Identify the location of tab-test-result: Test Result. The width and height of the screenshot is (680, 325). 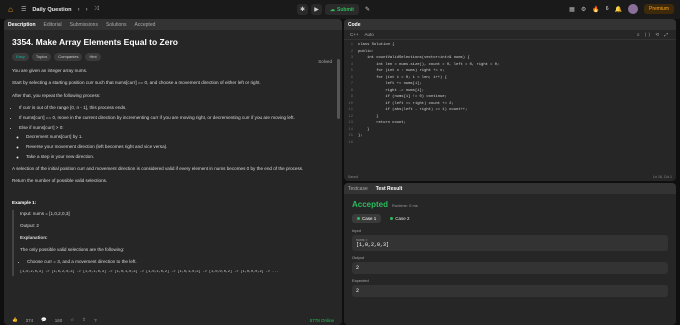
(389, 189).